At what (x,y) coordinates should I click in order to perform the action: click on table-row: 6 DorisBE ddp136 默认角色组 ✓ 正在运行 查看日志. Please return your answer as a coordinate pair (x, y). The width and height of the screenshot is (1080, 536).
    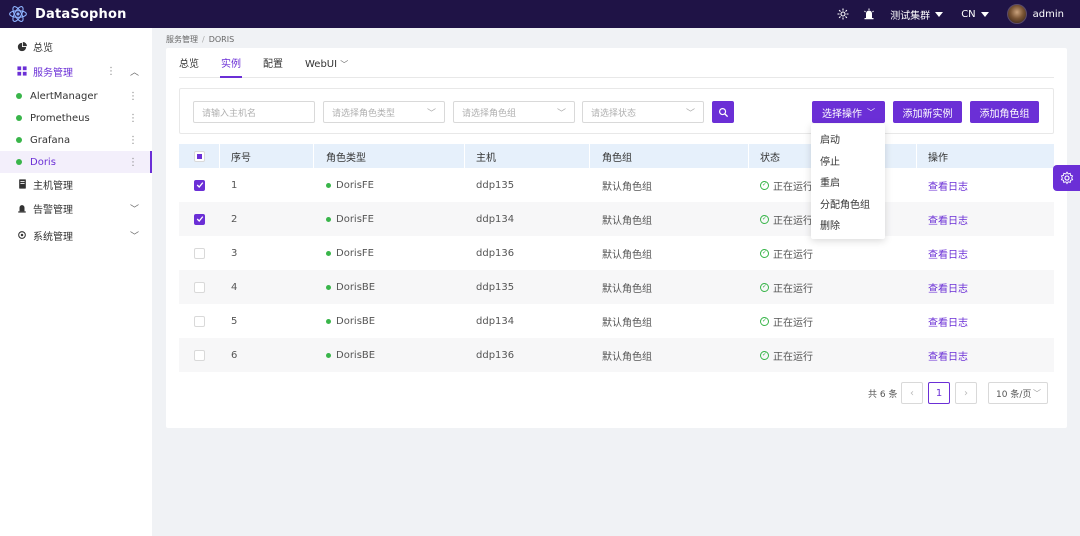
    Looking at the image, I should click on (616, 355).